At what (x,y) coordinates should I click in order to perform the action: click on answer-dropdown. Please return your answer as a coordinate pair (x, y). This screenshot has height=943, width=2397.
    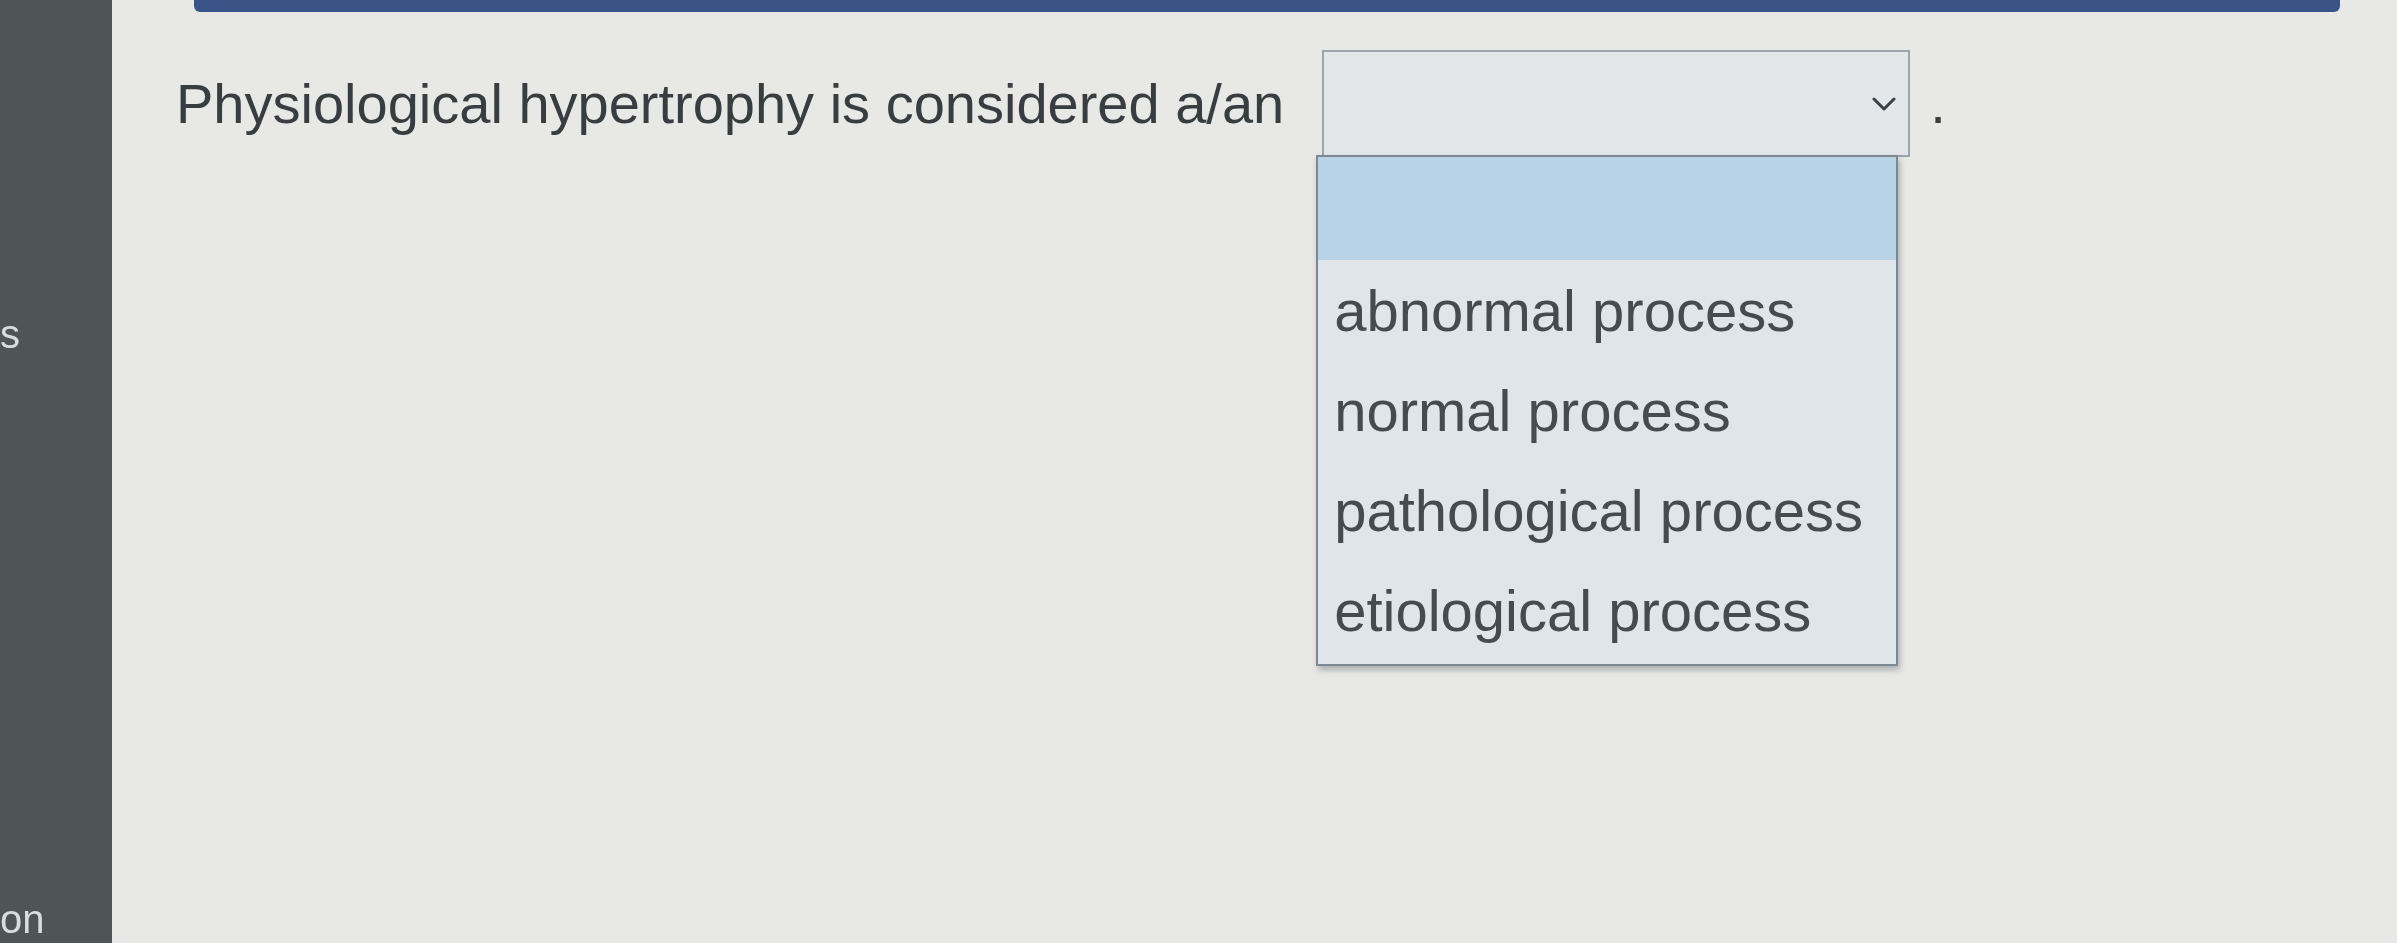
    Looking at the image, I should click on (1616, 103).